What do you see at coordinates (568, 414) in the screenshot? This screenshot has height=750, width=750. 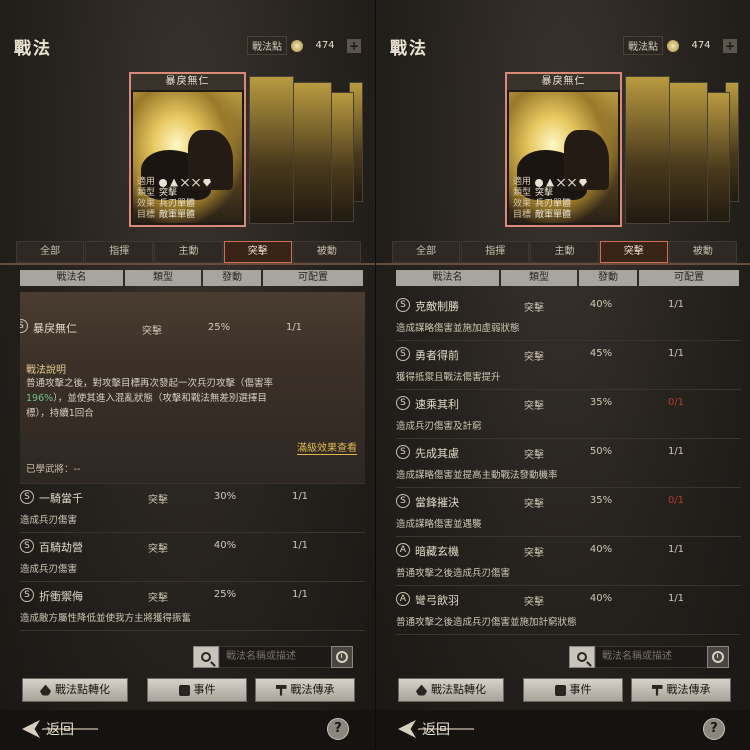 I see `tactic-row: S 速乘其利 突擊 35% 0/1 造成兵刃傷害及計窮` at bounding box center [568, 414].